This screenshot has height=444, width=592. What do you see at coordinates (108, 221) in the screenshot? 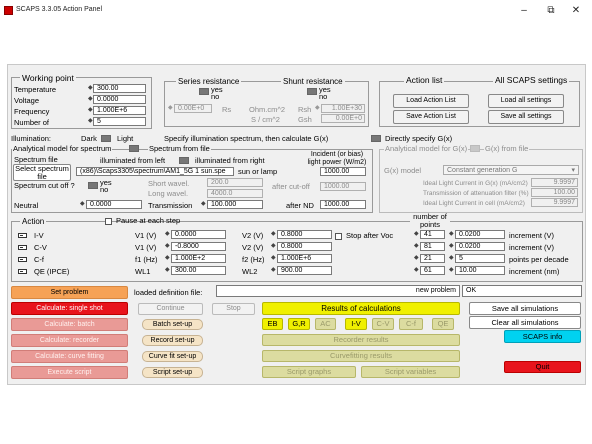
I see `pause-each-step-checkbox` at bounding box center [108, 221].